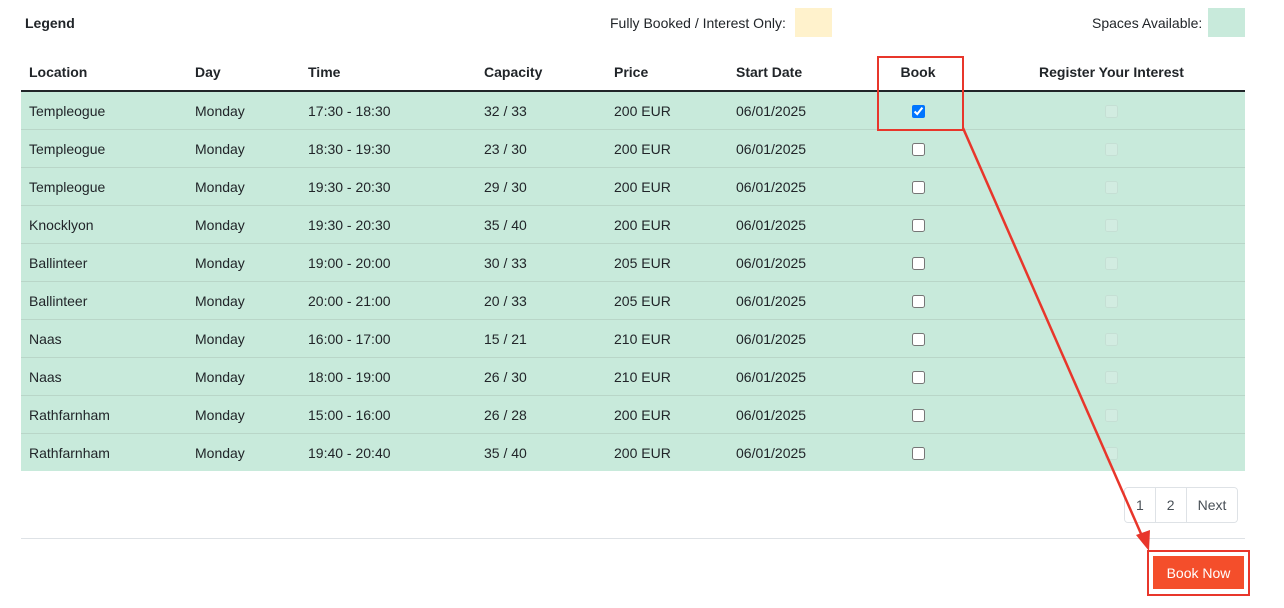 Image resolution: width=1284 pixels, height=608 pixels. What do you see at coordinates (541, 338) in the screenshot?
I see `cell-capacity: 15 / 21` at bounding box center [541, 338].